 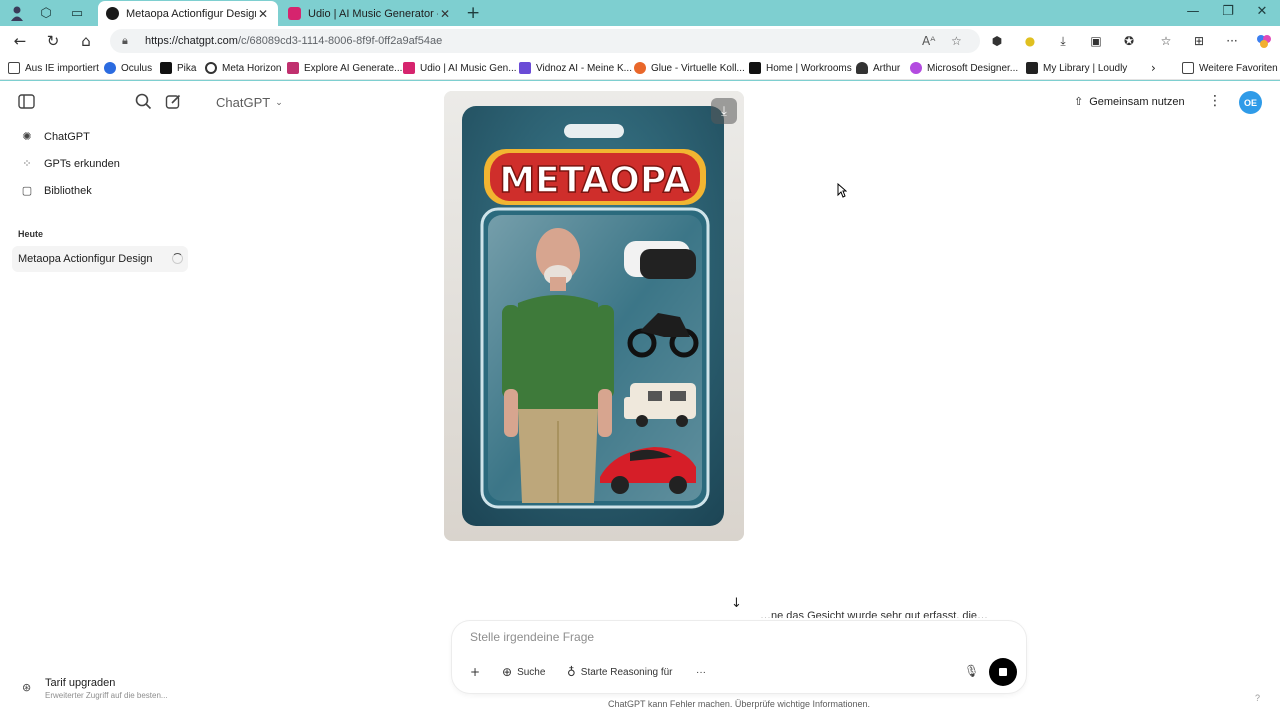 What do you see at coordinates (971, 671) in the screenshot?
I see `microphone-icon: 🎙︎` at bounding box center [971, 671].